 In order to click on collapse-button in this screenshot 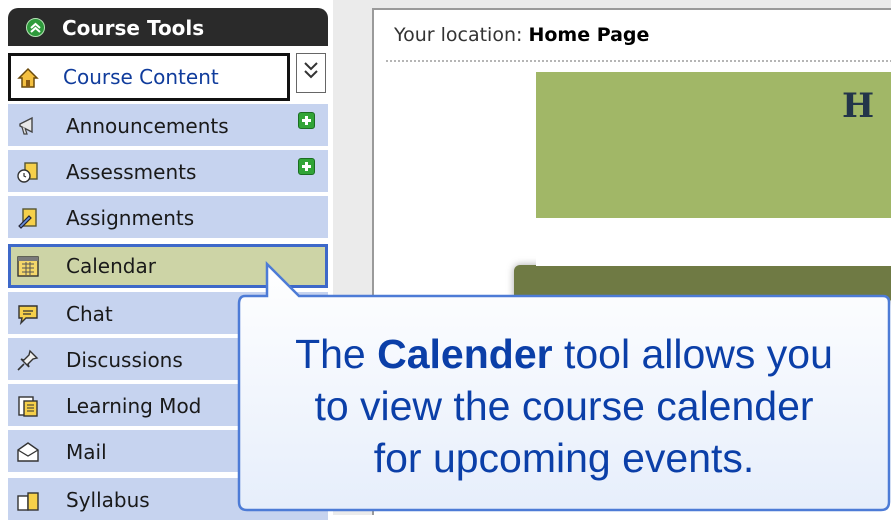, I will do `click(311, 73)`.